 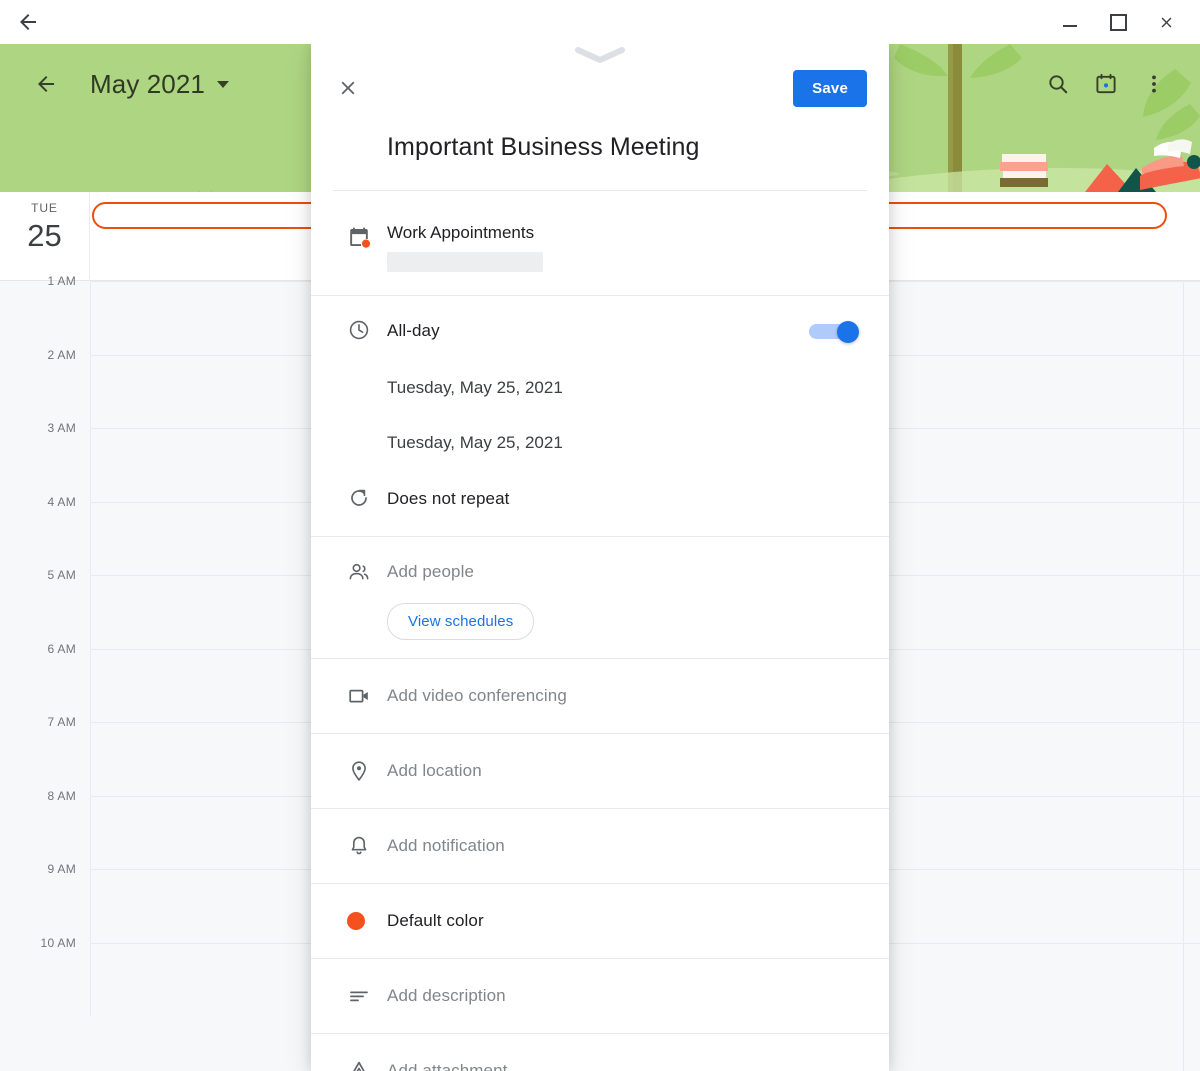 I want to click on hour-label: 3 AM, so click(x=61, y=428).